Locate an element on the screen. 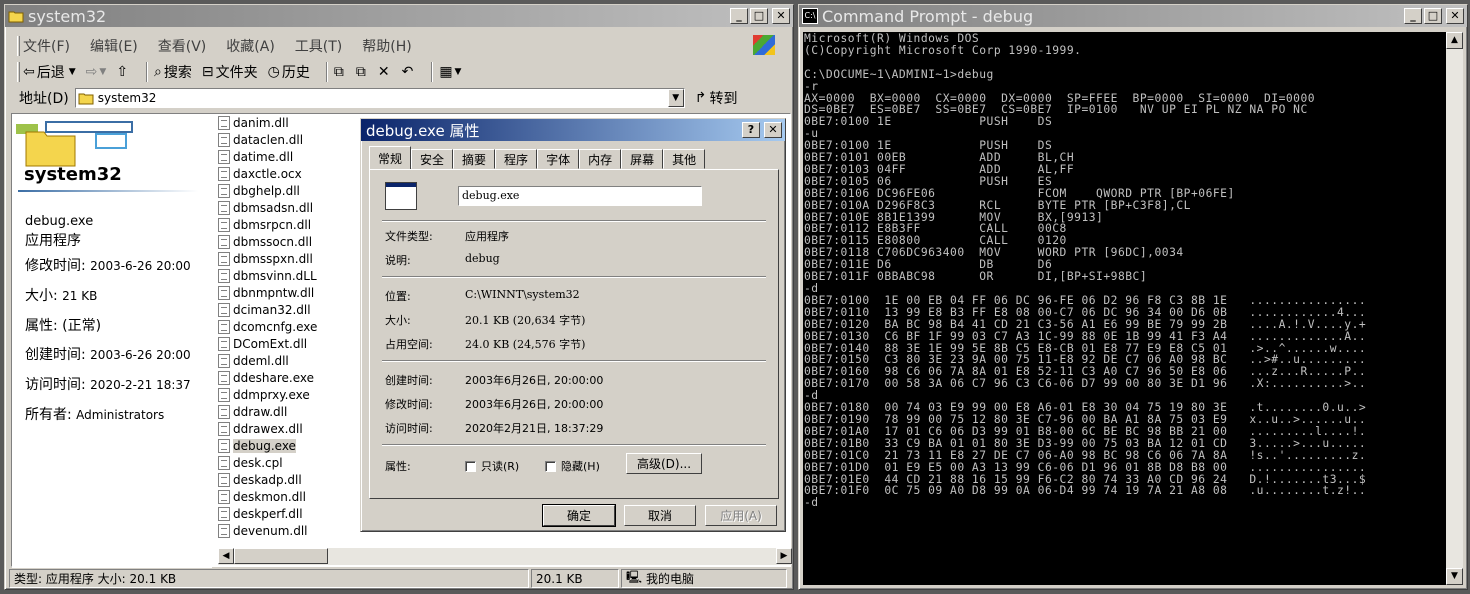 This screenshot has width=1470, height=594. forward-button: ⇨ ▼ is located at coordinates (96, 72).